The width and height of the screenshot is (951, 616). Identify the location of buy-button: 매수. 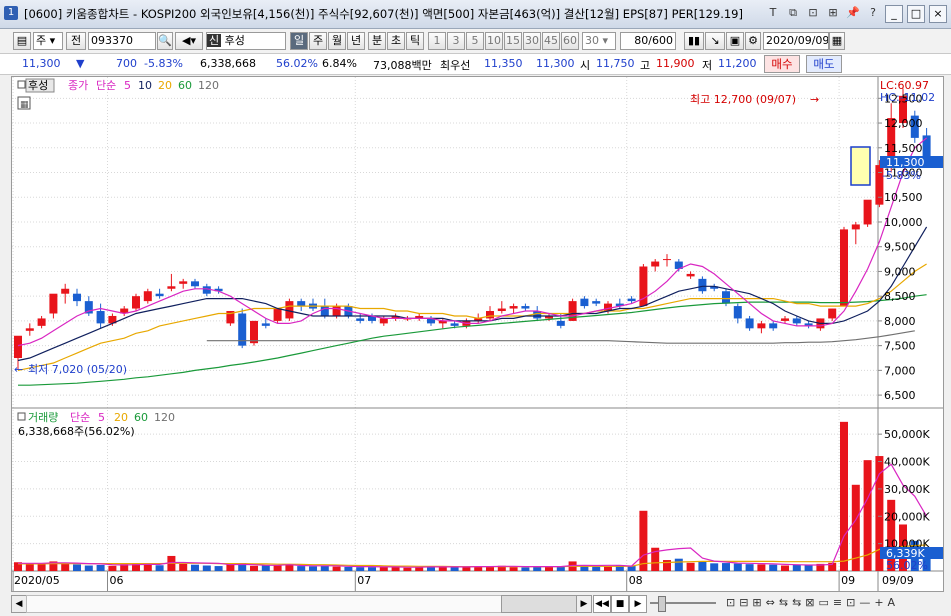
(782, 64).